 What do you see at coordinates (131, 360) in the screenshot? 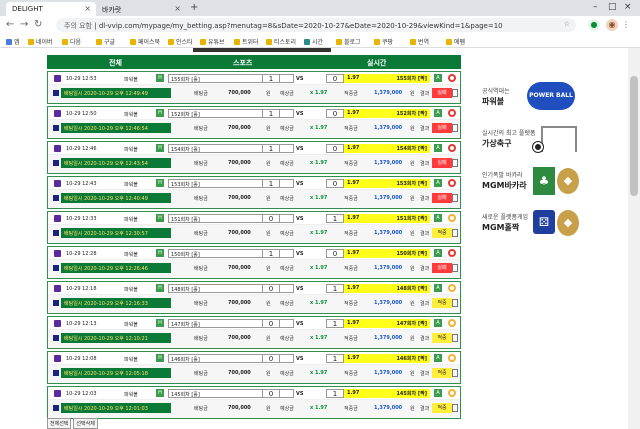
I see `game-name: 파워볼` at bounding box center [131, 360].